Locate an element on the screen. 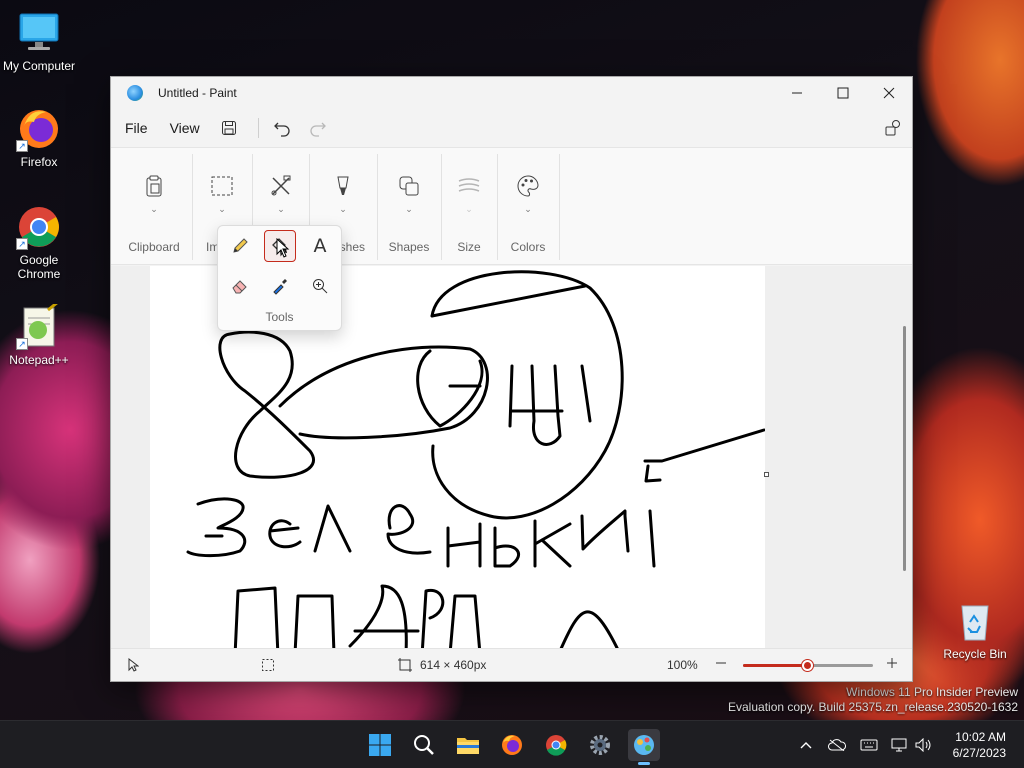 The height and width of the screenshot is (768, 1024). magnifier-icon is located at coordinates (320, 286).